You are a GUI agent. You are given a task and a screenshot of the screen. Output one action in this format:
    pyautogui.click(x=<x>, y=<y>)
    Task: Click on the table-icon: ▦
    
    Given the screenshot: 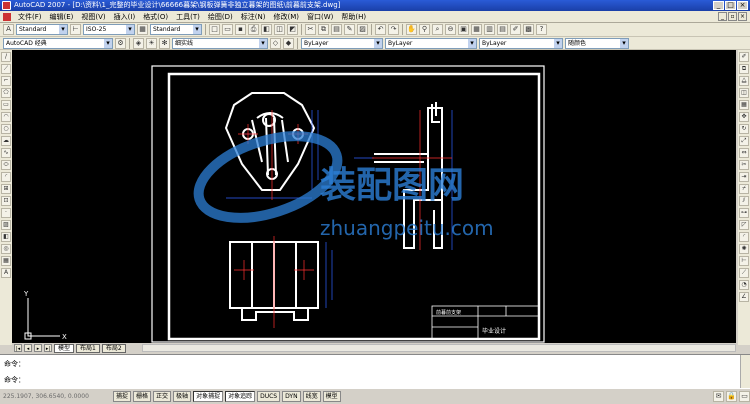 What is the action you would take?
    pyautogui.click(x=6, y=261)
    